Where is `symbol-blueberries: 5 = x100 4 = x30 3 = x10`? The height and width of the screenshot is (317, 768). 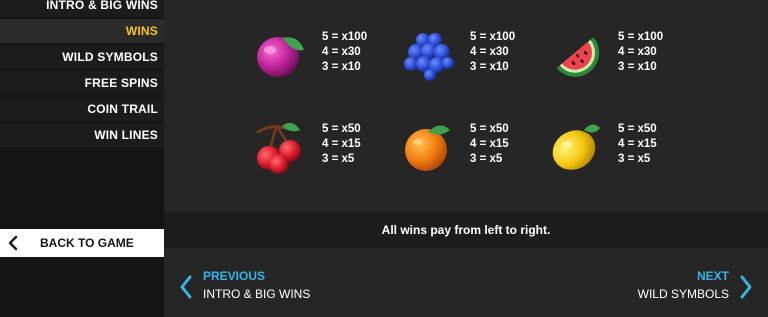 symbol-blueberries: 5 = x100 4 = x30 3 = x10 is located at coordinates (477, 55).